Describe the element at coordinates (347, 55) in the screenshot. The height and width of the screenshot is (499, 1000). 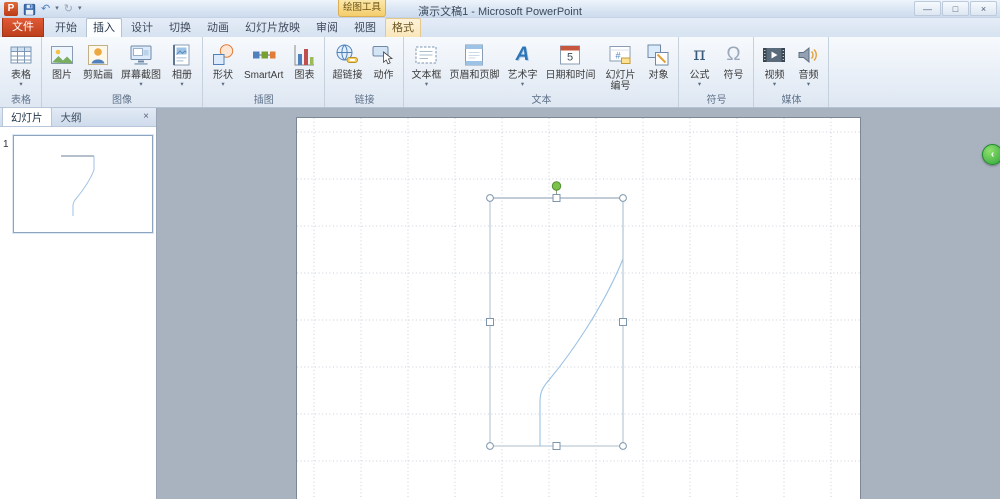
I see `hyperlink-icon` at that location.